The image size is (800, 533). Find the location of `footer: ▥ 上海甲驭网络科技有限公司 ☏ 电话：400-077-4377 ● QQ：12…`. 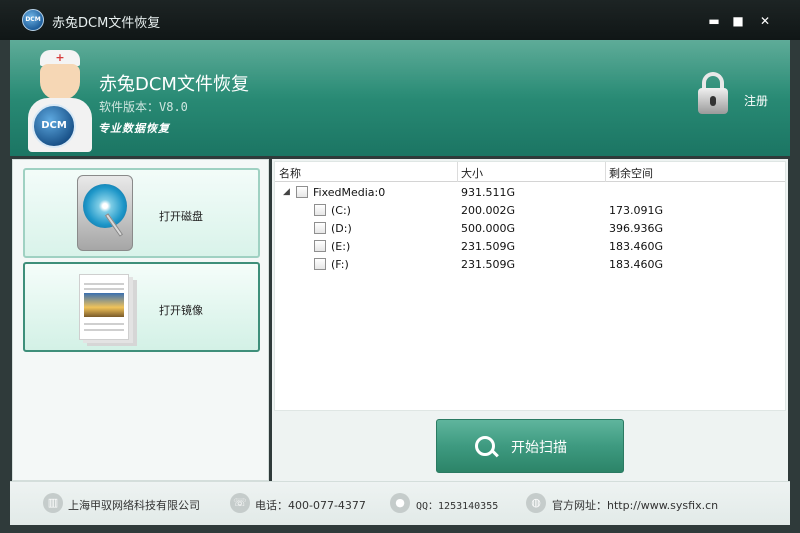

footer: ▥ 上海甲驭网络科技有限公司 ☏ 电话：400-077-4377 ● QQ：12… is located at coordinates (400, 503).